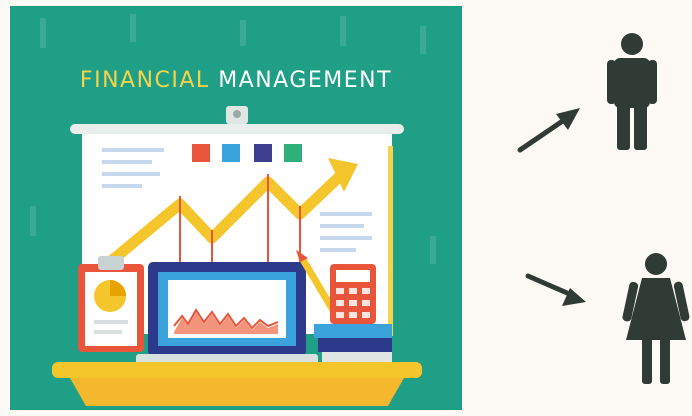  Describe the element at coordinates (144, 80) in the screenshot. I see `title-accent-word: FINANCIAL` at that location.